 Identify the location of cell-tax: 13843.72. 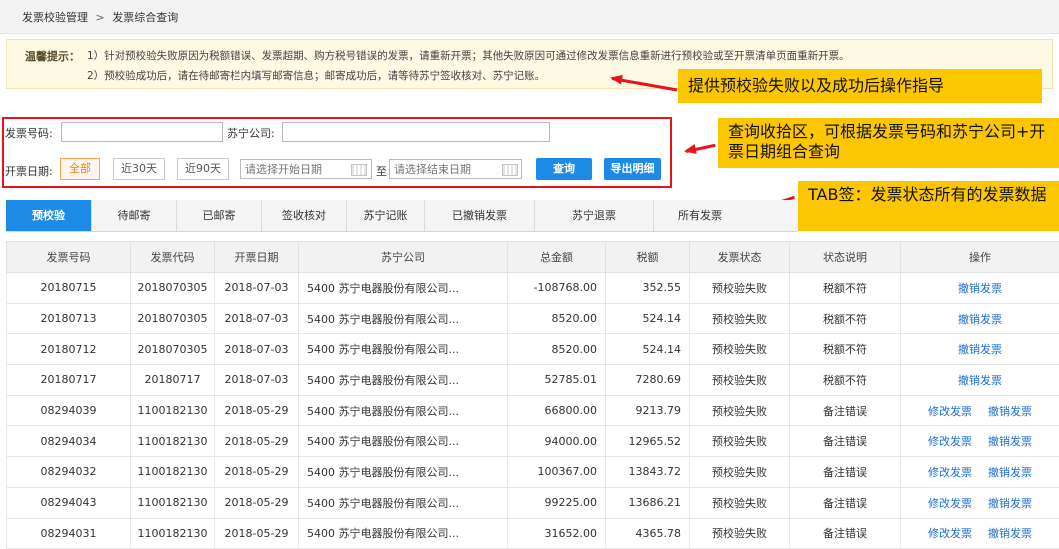
(647, 472).